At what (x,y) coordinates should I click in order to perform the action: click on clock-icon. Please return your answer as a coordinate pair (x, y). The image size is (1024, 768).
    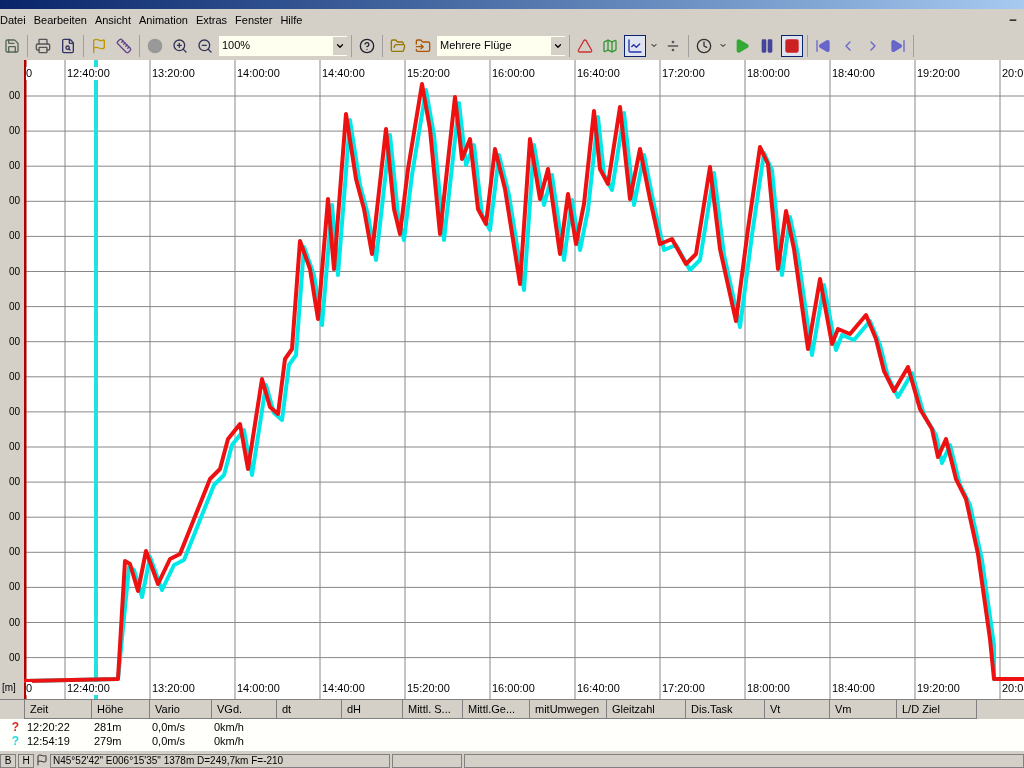
    Looking at the image, I should click on (704, 45).